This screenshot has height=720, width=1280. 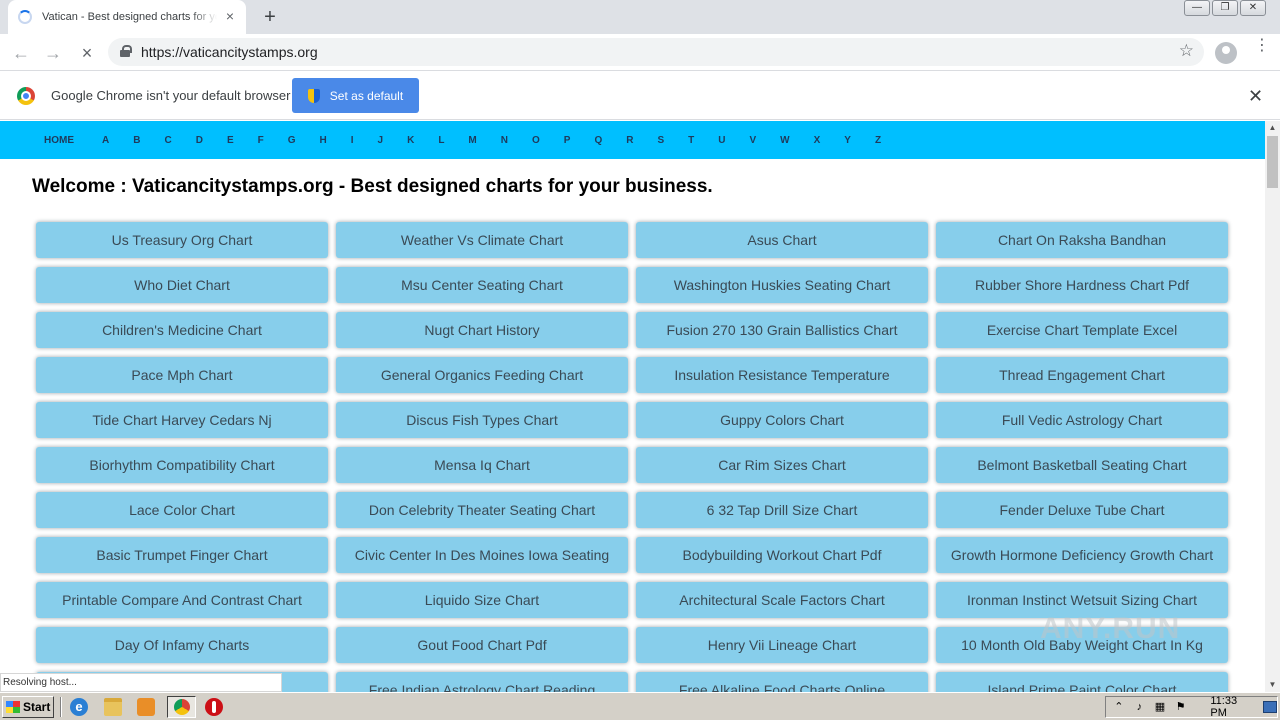 I want to click on chart-link-button: Belmont Basketball Seating Chart, so click(x=1082, y=465).